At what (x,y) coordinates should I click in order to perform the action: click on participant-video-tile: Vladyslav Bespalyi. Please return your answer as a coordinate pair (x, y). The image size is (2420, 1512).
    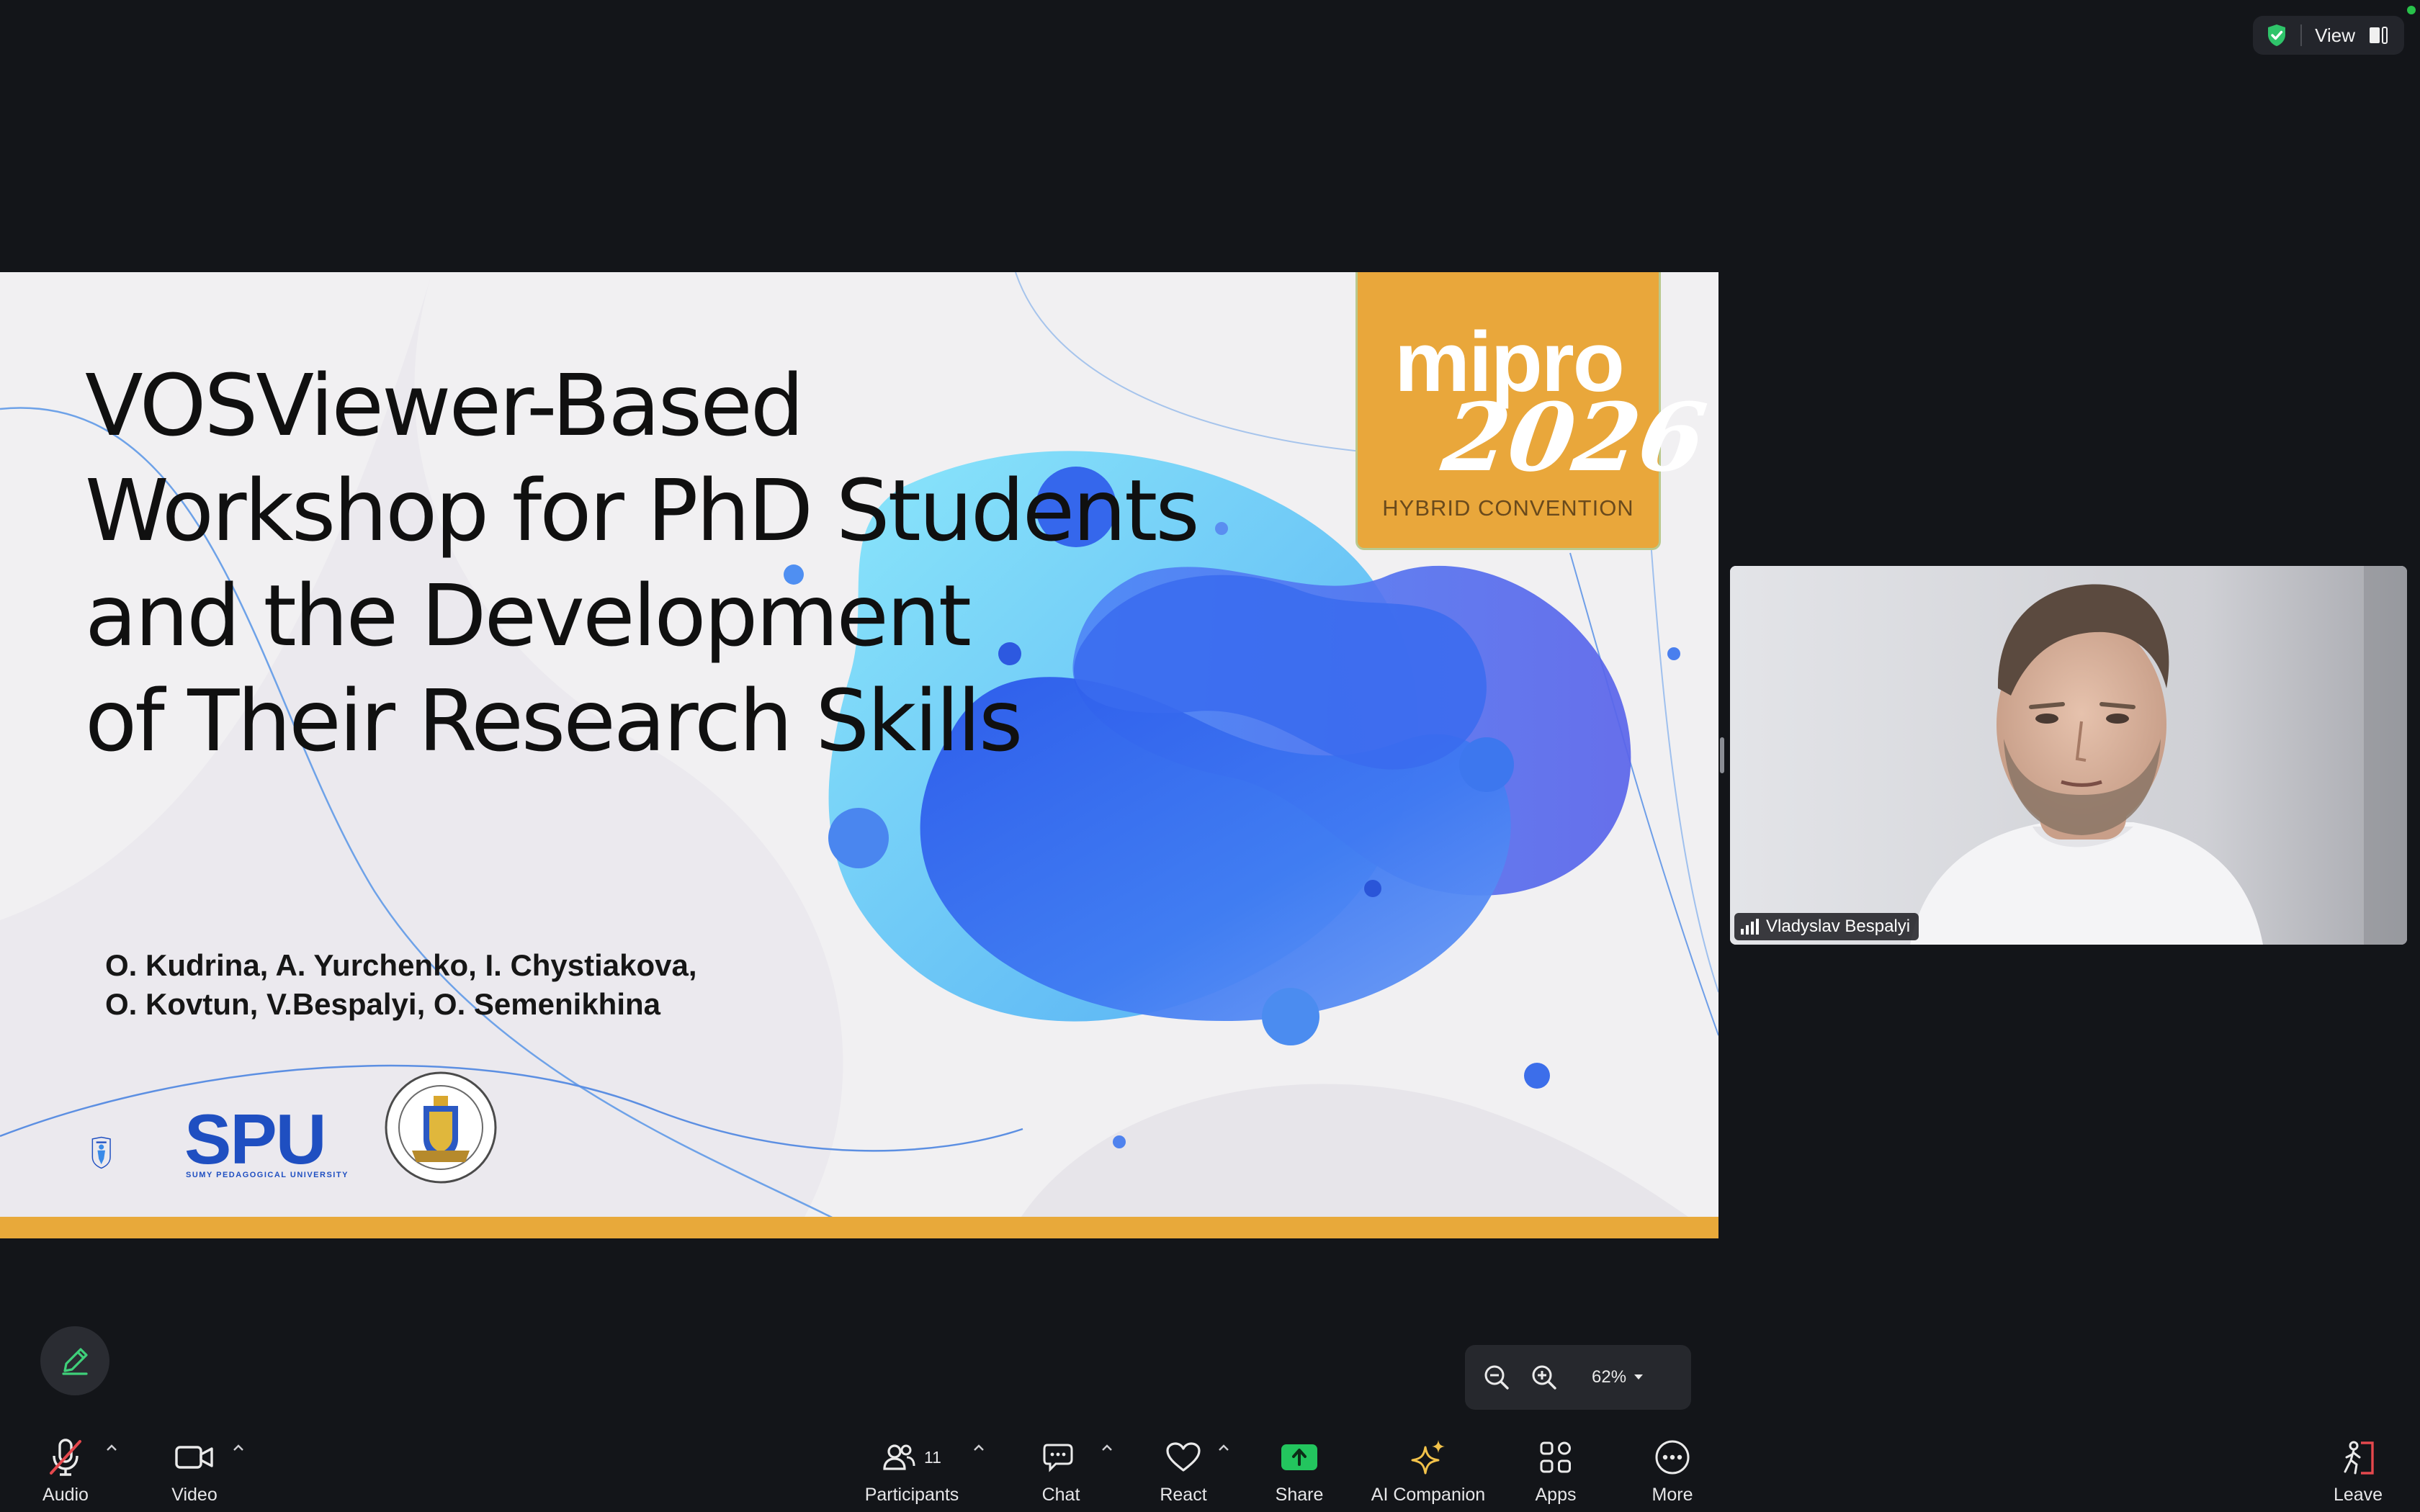
    Looking at the image, I should click on (2068, 755).